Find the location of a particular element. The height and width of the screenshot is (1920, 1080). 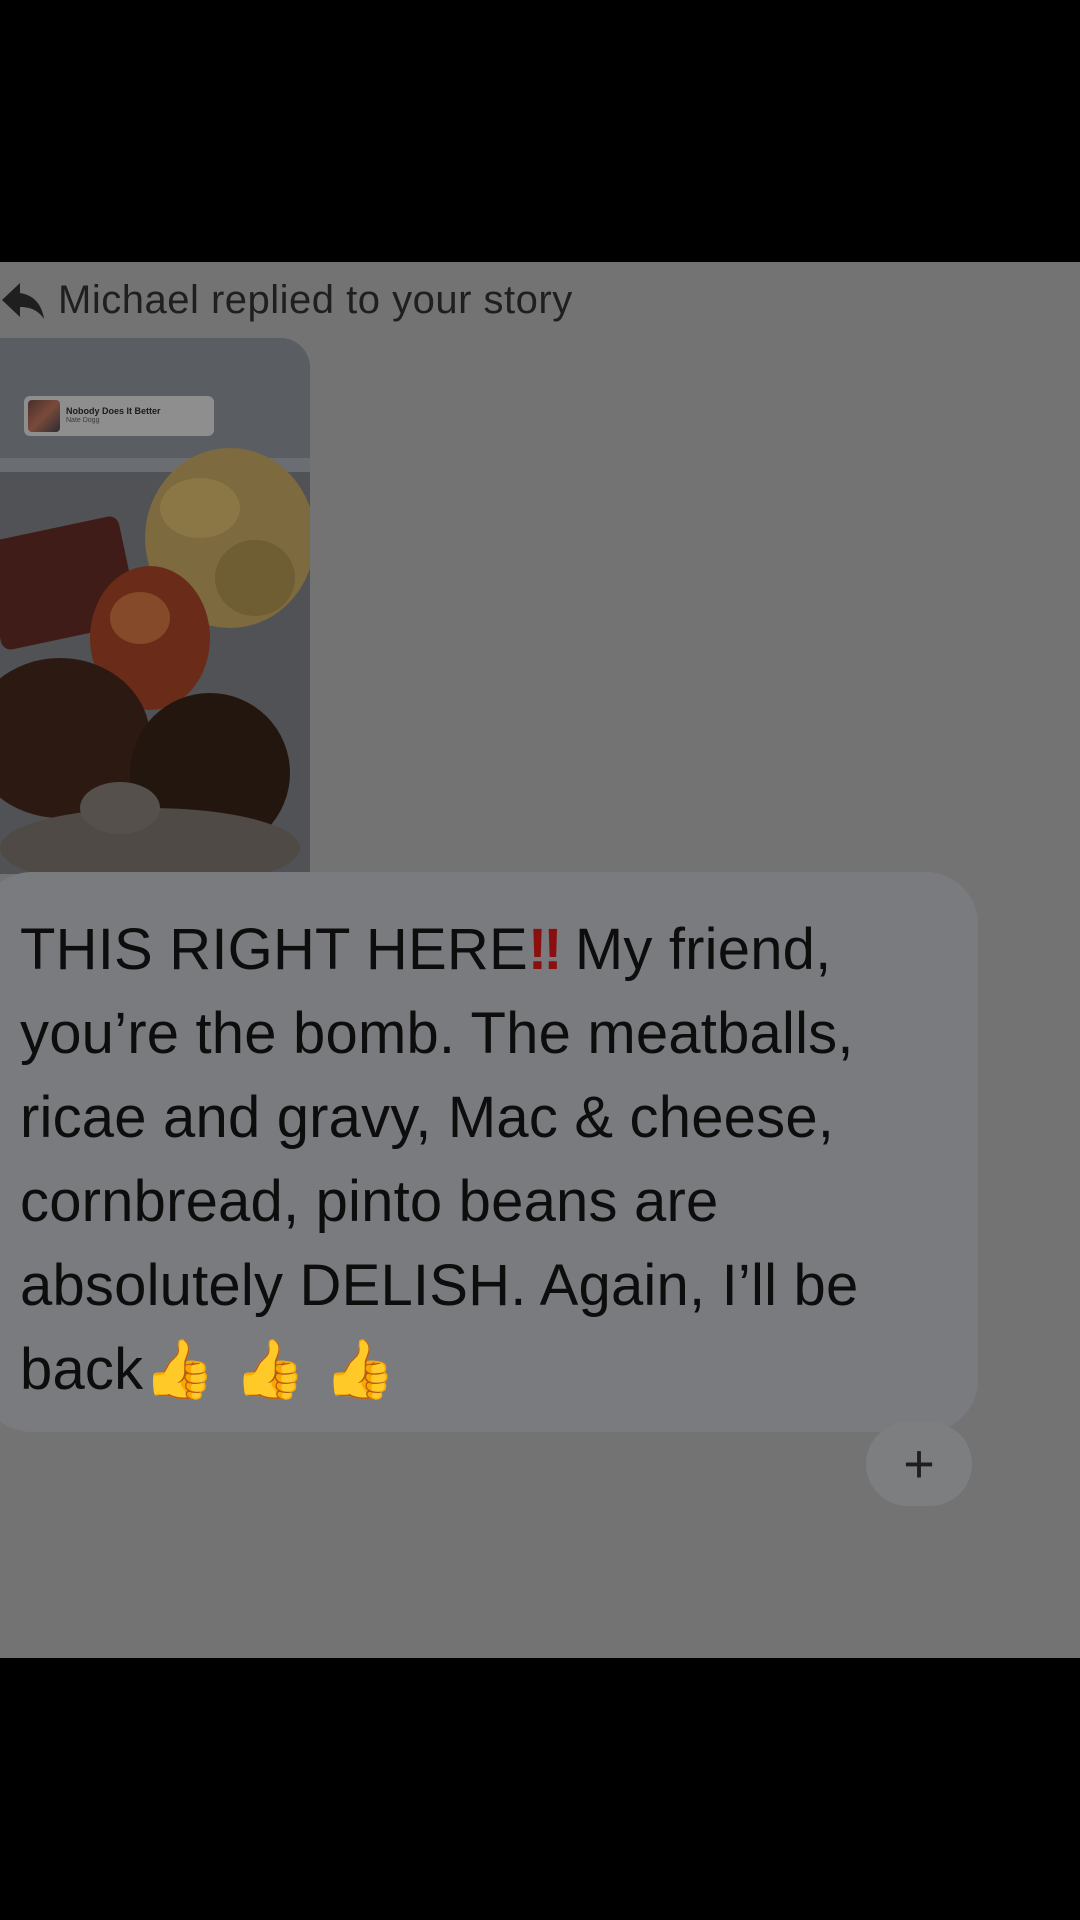

album-art is located at coordinates (44, 416).